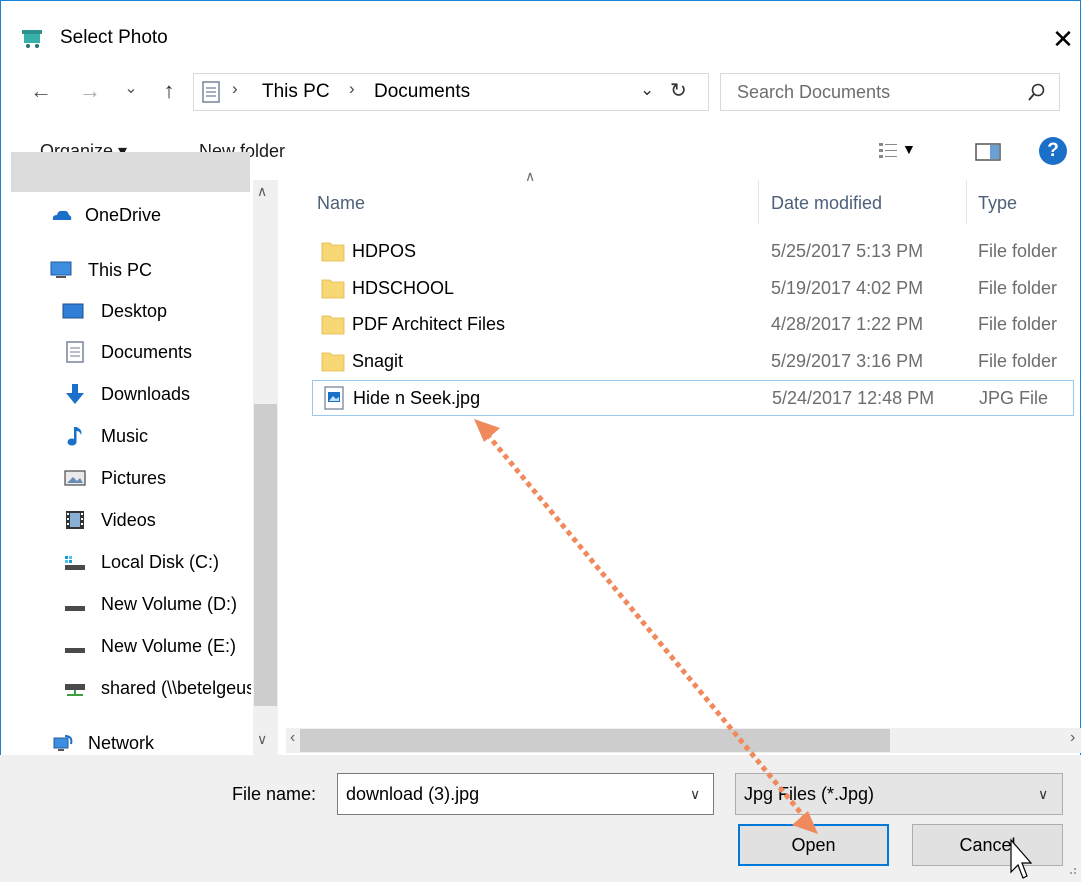 This screenshot has width=1081, height=882. What do you see at coordinates (125, 520) in the screenshot?
I see `sidebar-item-videos: Videos` at bounding box center [125, 520].